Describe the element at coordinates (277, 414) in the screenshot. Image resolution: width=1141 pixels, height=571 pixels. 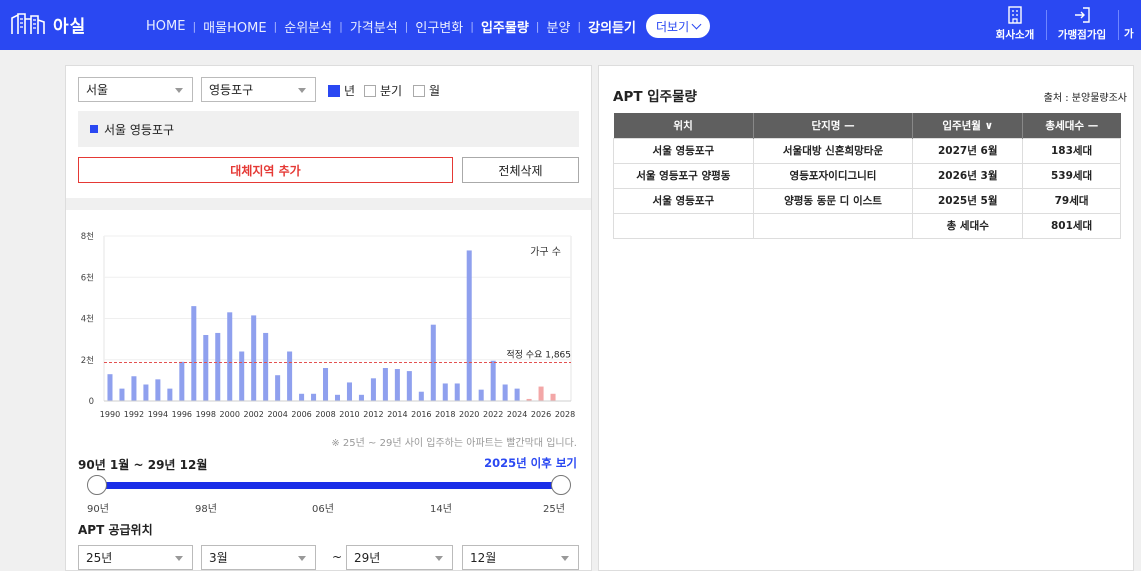
I see `x-tick-label: 2004` at that location.